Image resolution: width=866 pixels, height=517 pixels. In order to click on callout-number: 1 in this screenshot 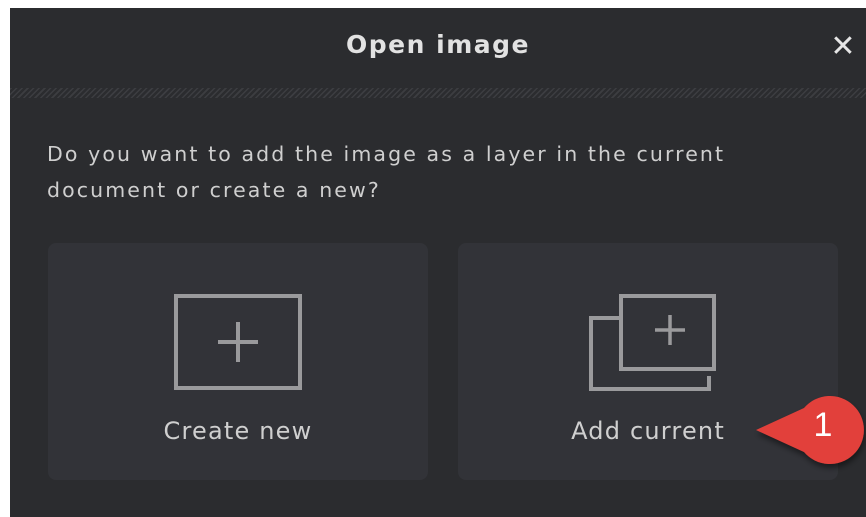, I will do `click(823, 425)`.